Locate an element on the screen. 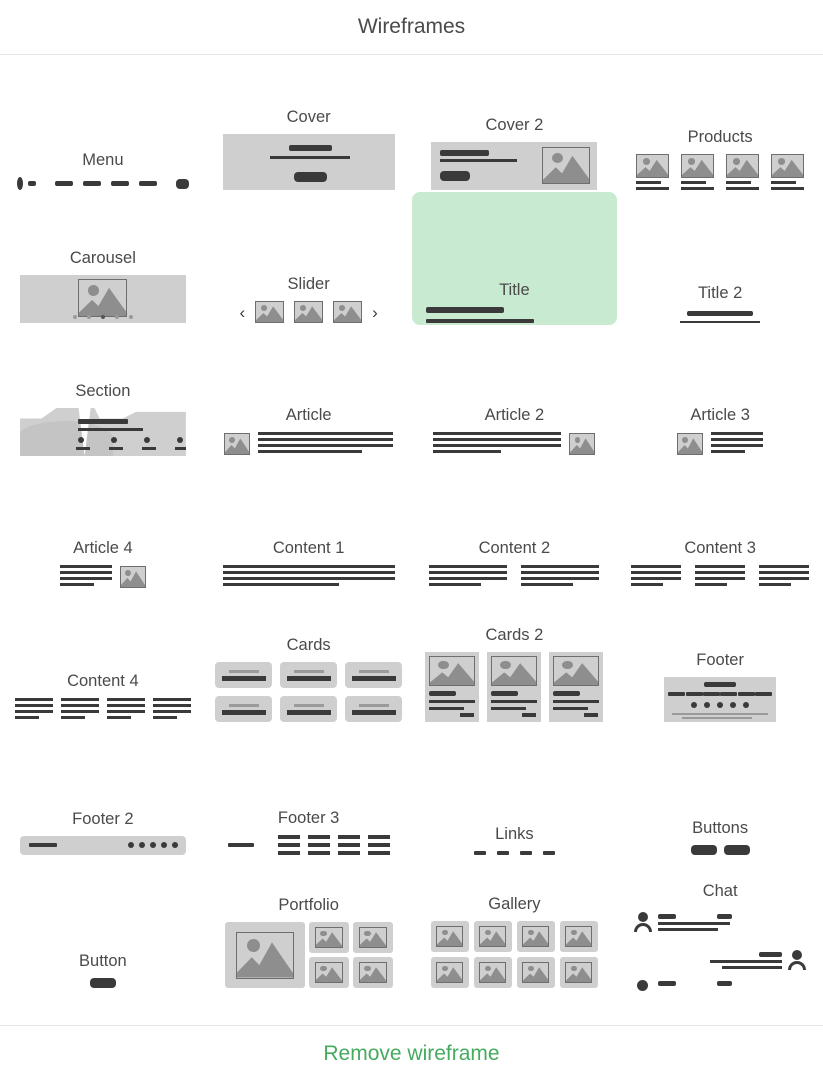  wireframe-item-article4: Article 4 is located at coordinates (103, 524).